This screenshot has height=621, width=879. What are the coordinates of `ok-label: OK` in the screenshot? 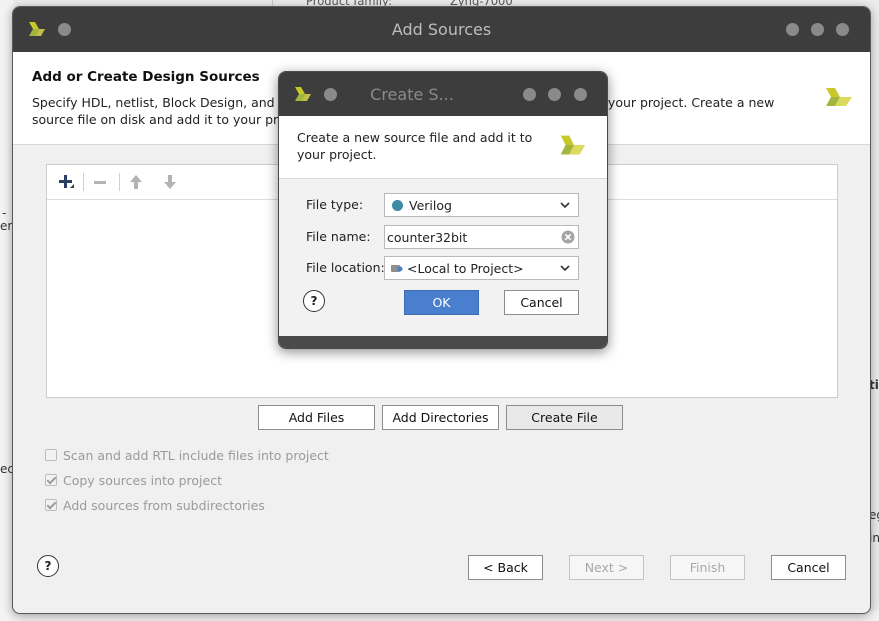 It's located at (441, 302).